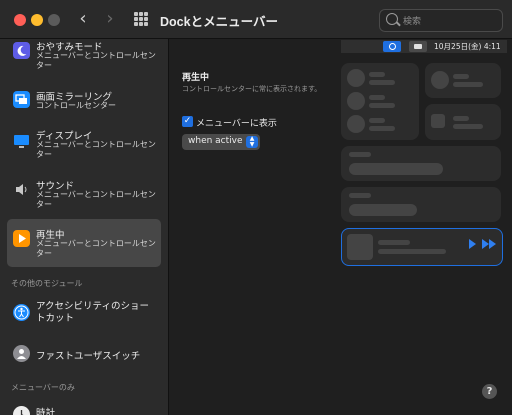 Image resolution: width=512 pixels, height=415 pixels. I want to click on show-in-menubar-label: メニューバーに表示, so click(236, 122).